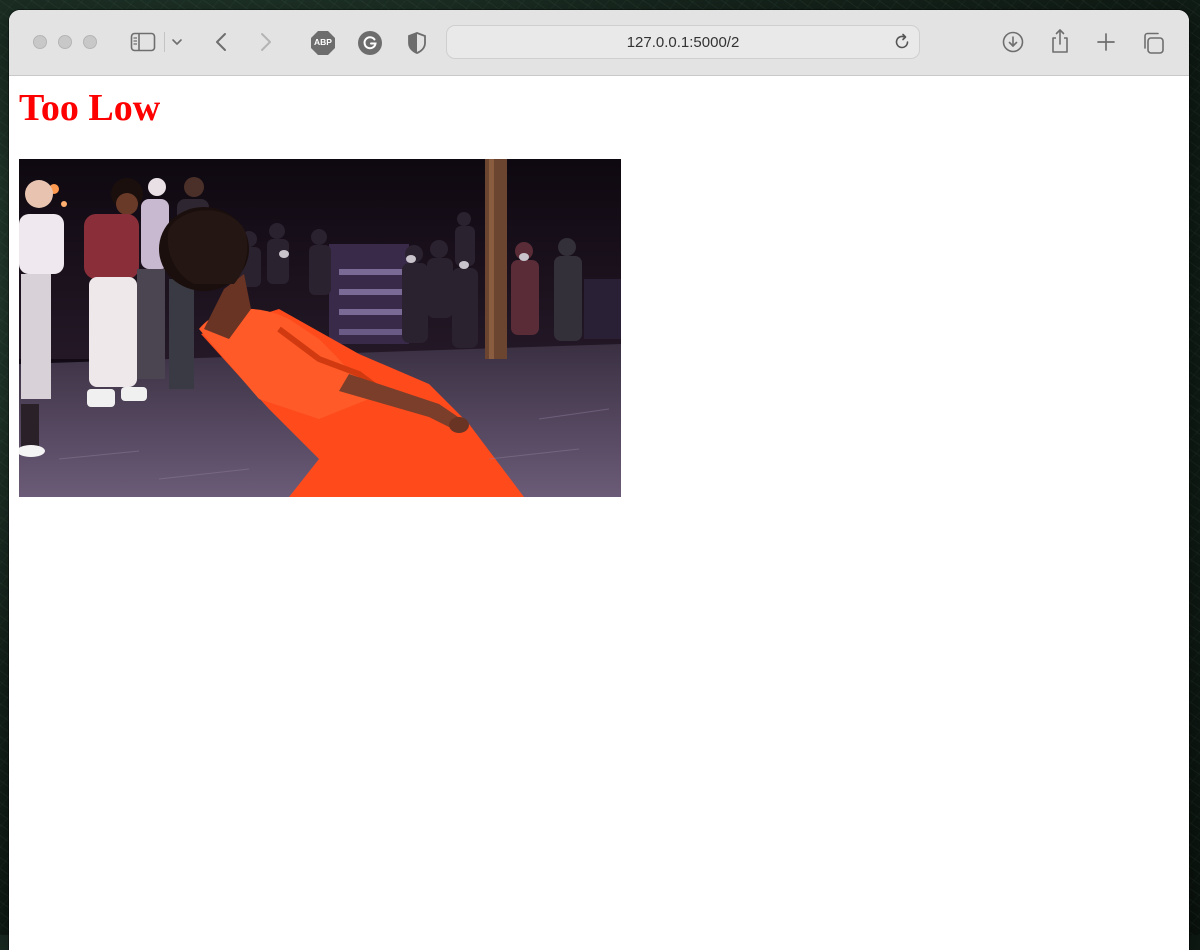  I want to click on download-icon, so click(1013, 42).